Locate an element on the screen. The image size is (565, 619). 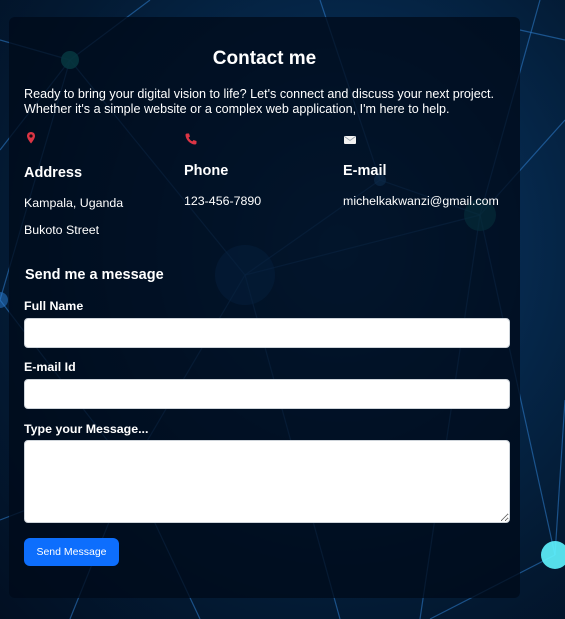
phone-icon is located at coordinates (191, 139).